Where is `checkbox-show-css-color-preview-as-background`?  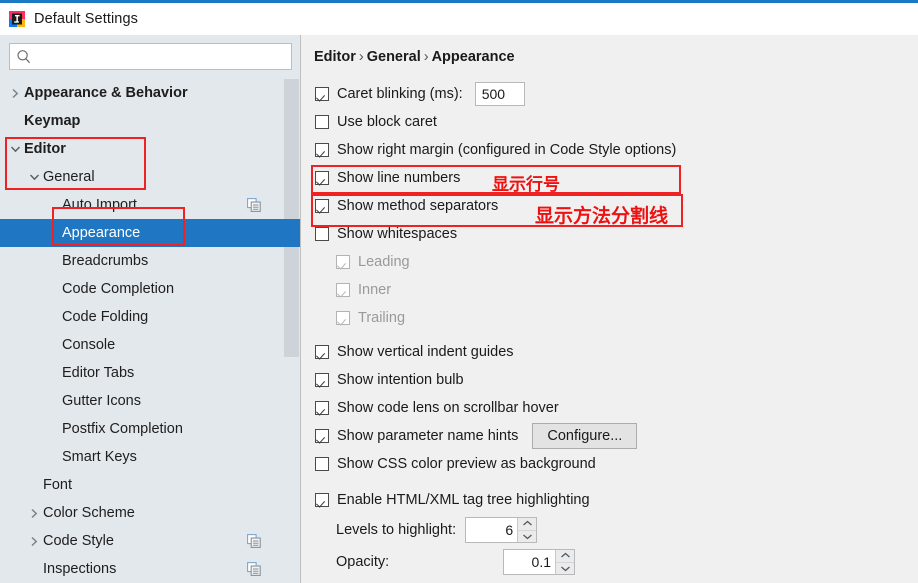
checkbox-show-css-color-preview-as-background is located at coordinates (322, 464).